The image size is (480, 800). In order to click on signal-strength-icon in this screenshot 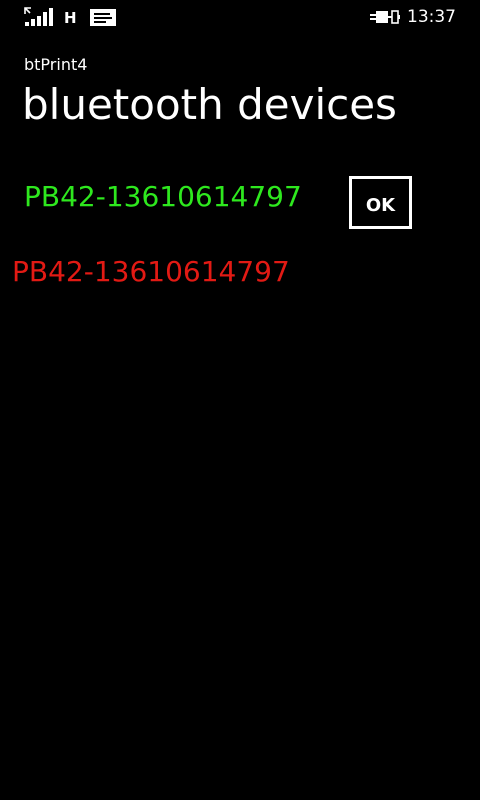, I will do `click(38, 16)`.